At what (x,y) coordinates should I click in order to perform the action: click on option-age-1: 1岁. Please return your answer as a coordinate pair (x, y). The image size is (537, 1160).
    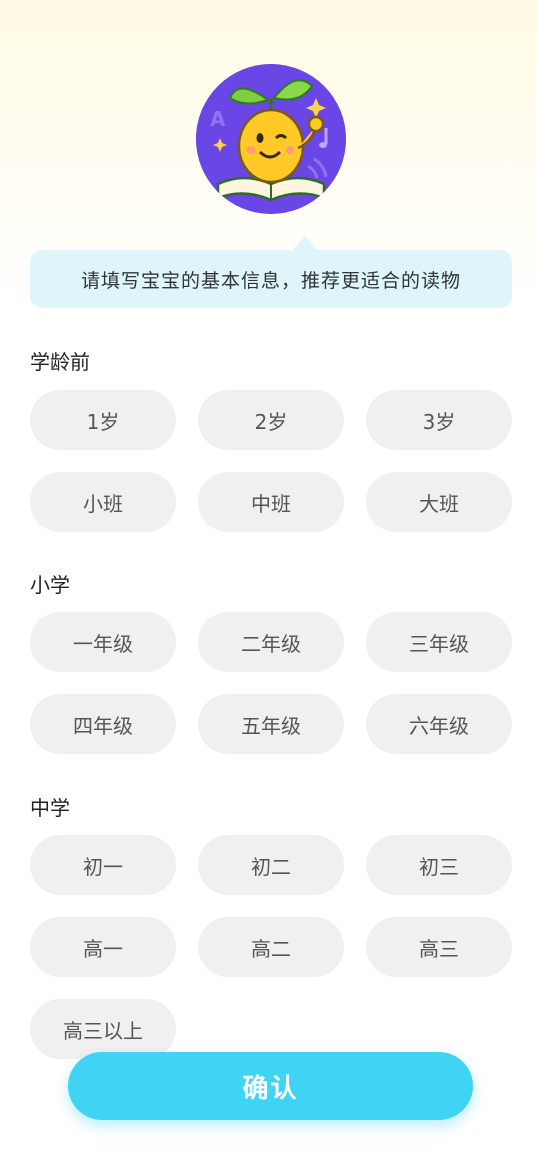
    Looking at the image, I should click on (103, 420).